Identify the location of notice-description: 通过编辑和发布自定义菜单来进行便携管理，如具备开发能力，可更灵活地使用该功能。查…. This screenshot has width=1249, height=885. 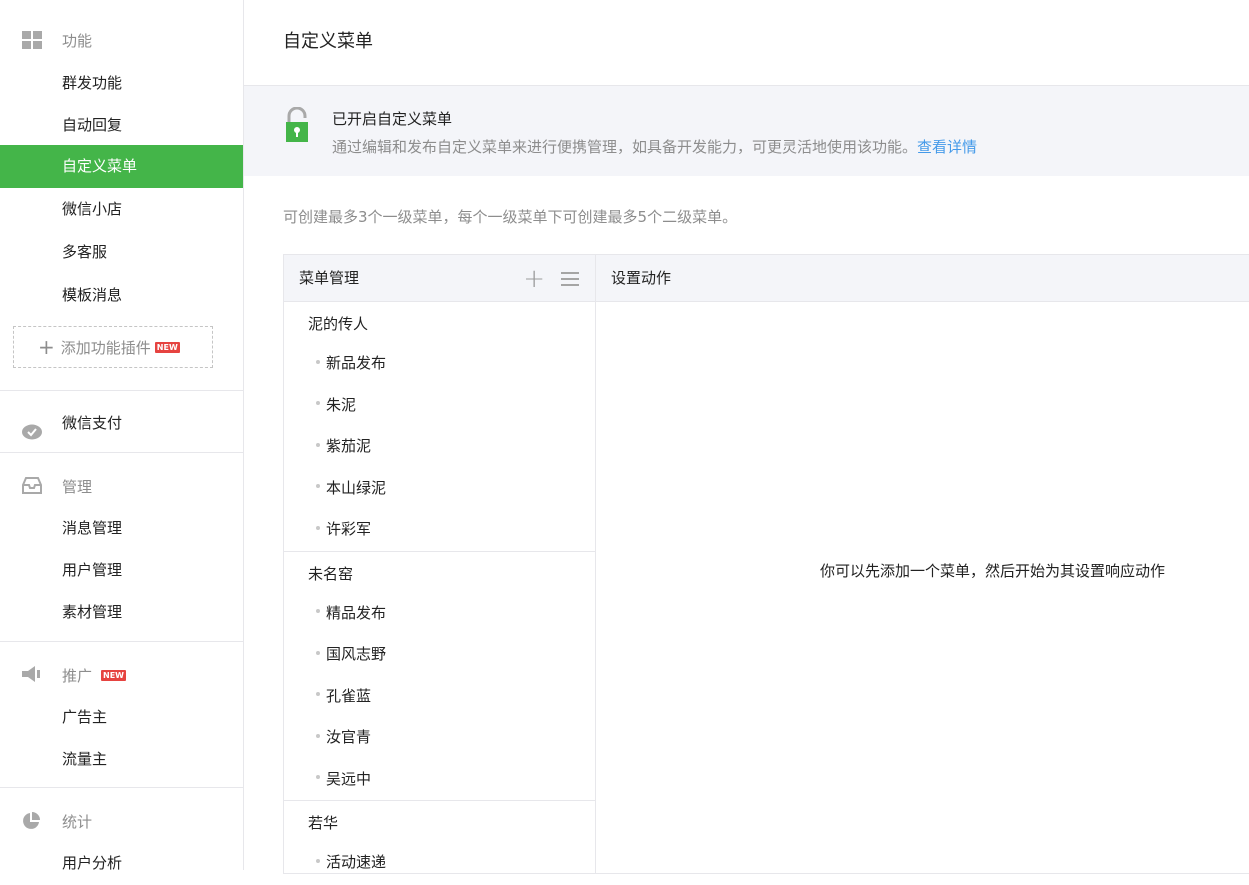
(654, 146).